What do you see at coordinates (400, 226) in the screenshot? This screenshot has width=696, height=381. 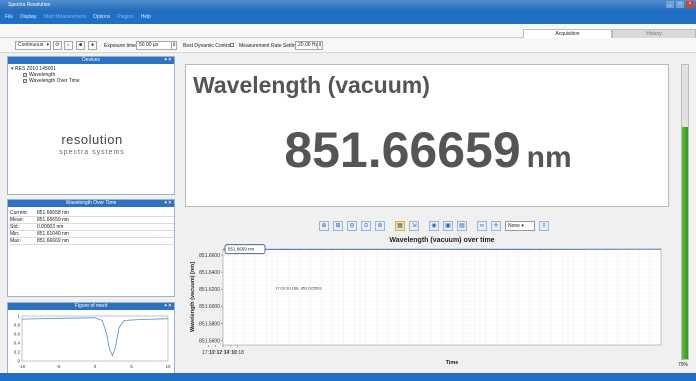 I see `pan-icon: ▦` at bounding box center [400, 226].